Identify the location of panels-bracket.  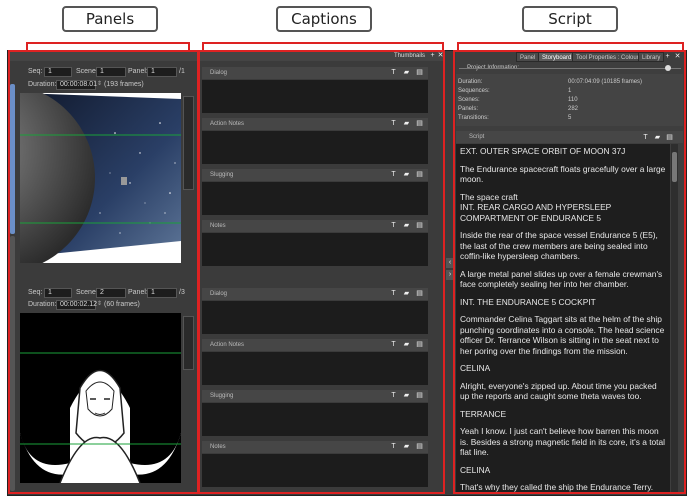
(108, 46).